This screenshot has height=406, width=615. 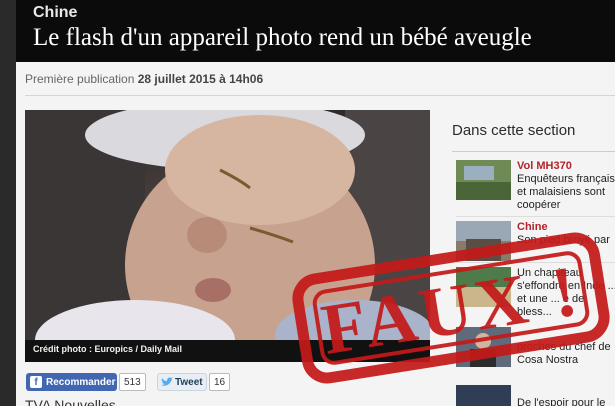 I want to click on divider, so click(x=320, y=95).